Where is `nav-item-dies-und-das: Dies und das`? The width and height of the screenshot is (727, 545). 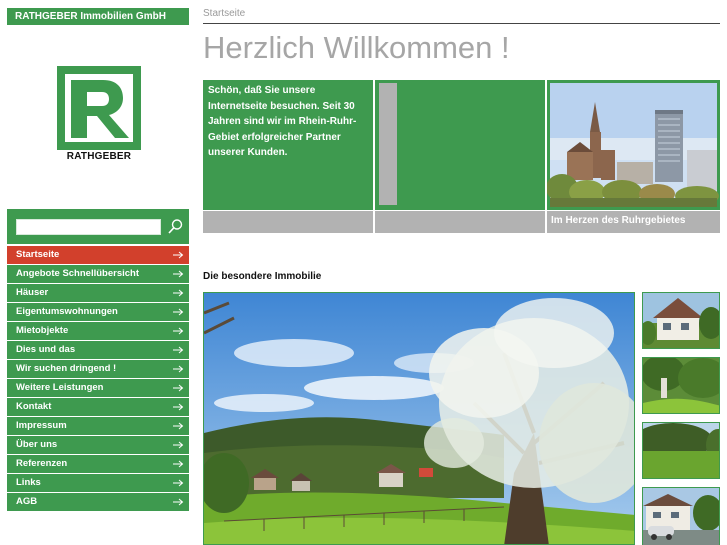
nav-item-dies-und-das: Dies und das is located at coordinates (98, 350).